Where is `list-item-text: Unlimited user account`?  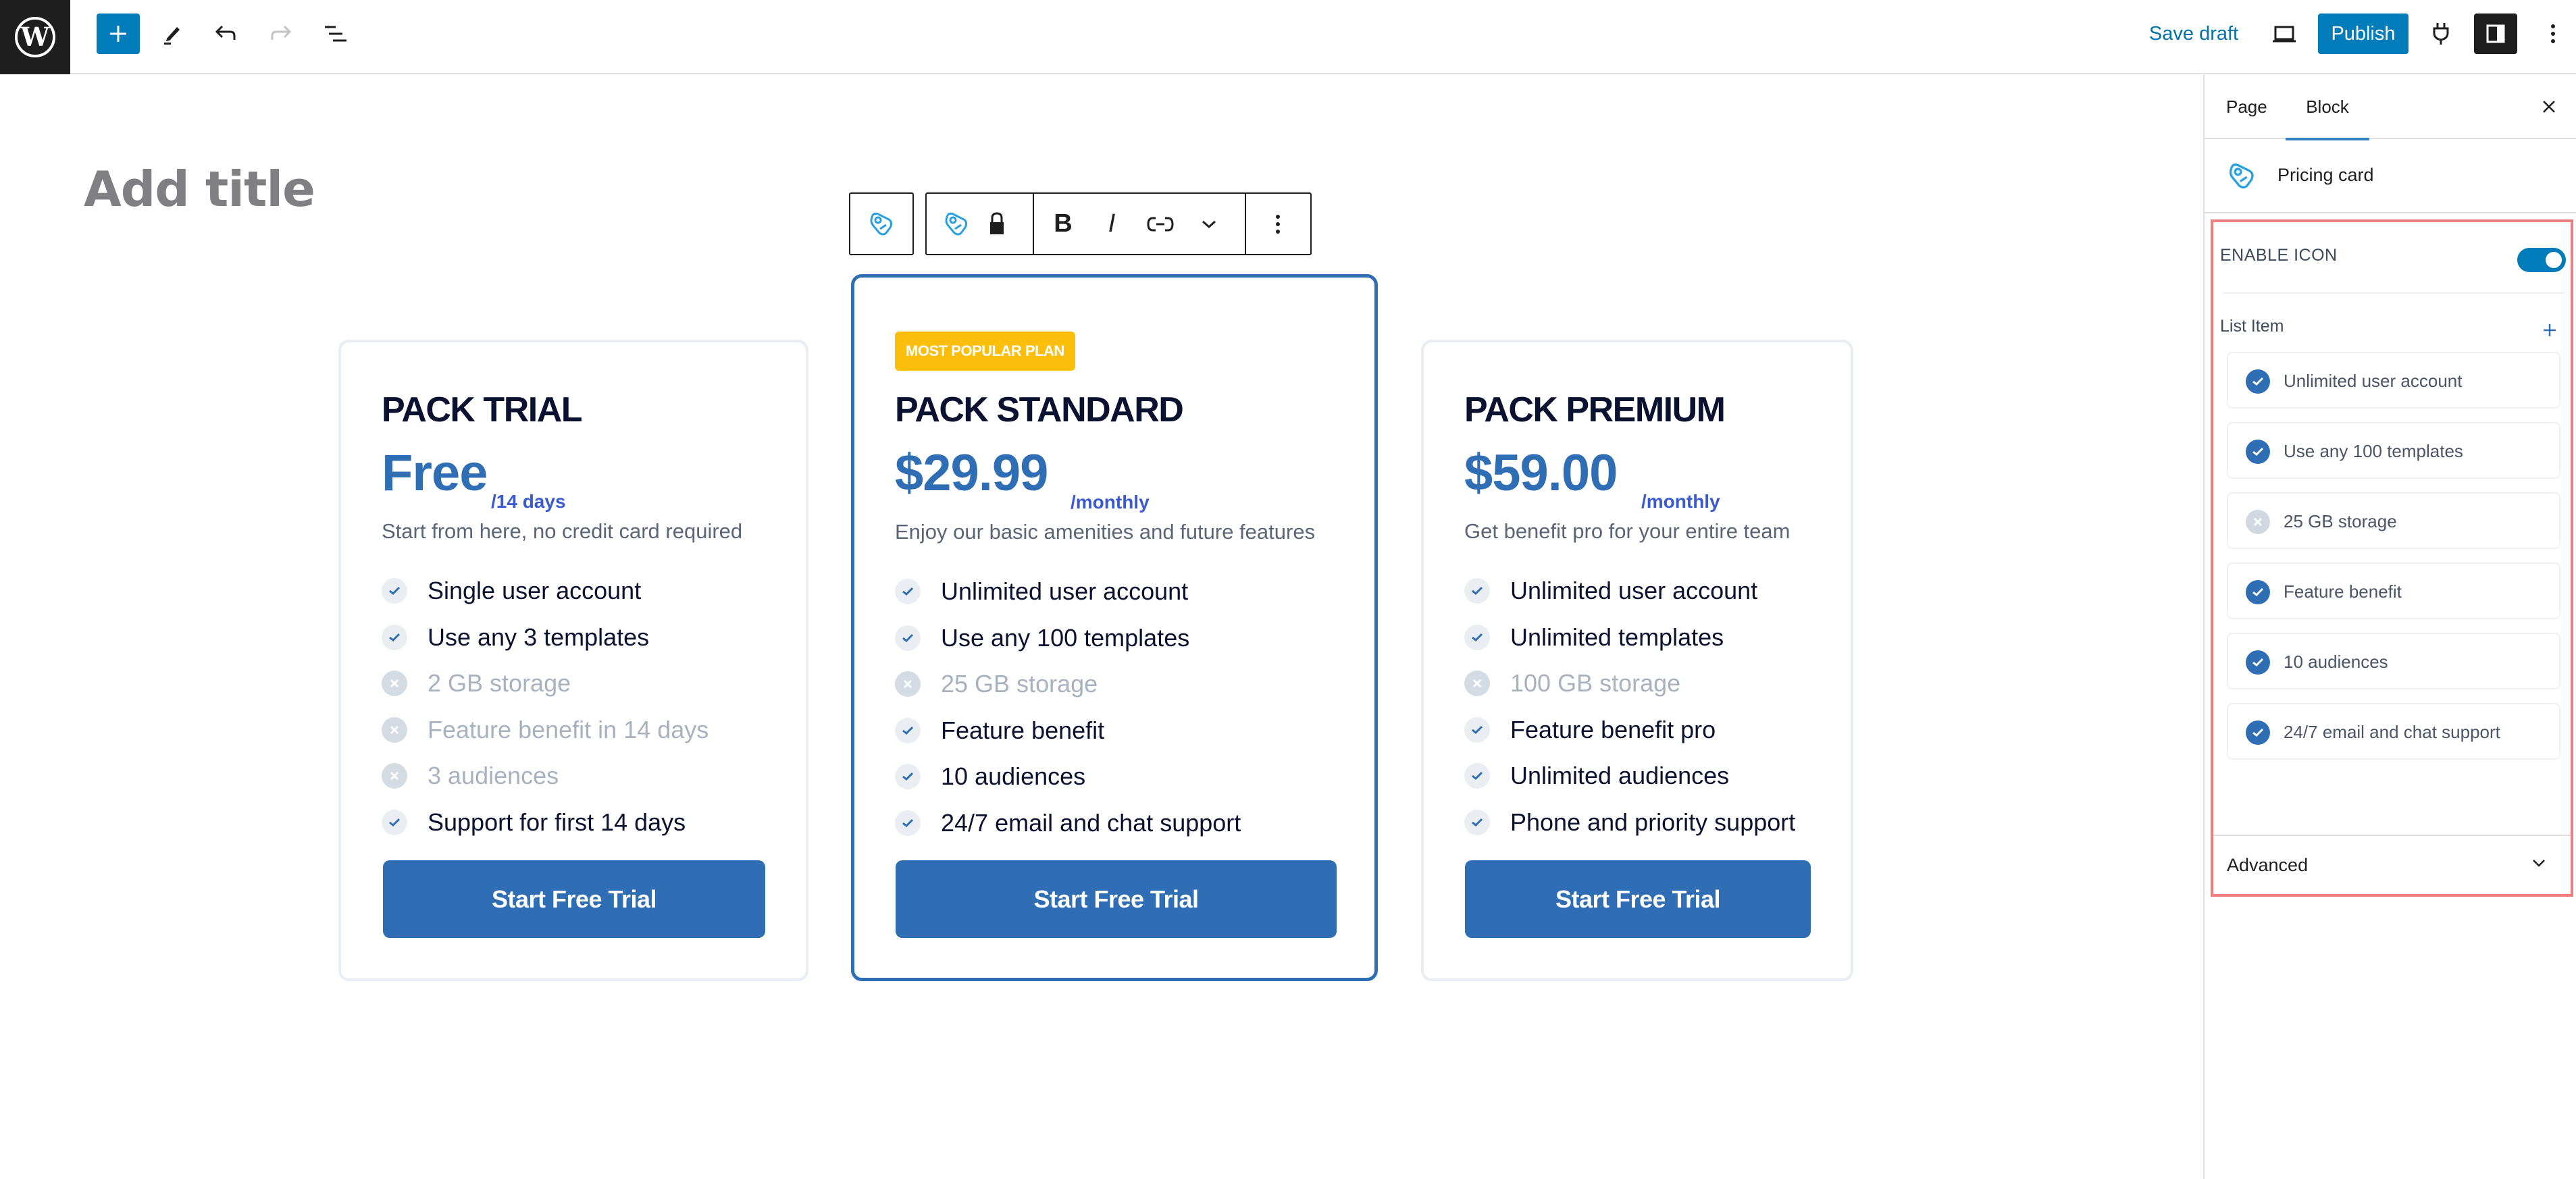
list-item-text: Unlimited user account is located at coordinates (2373, 382).